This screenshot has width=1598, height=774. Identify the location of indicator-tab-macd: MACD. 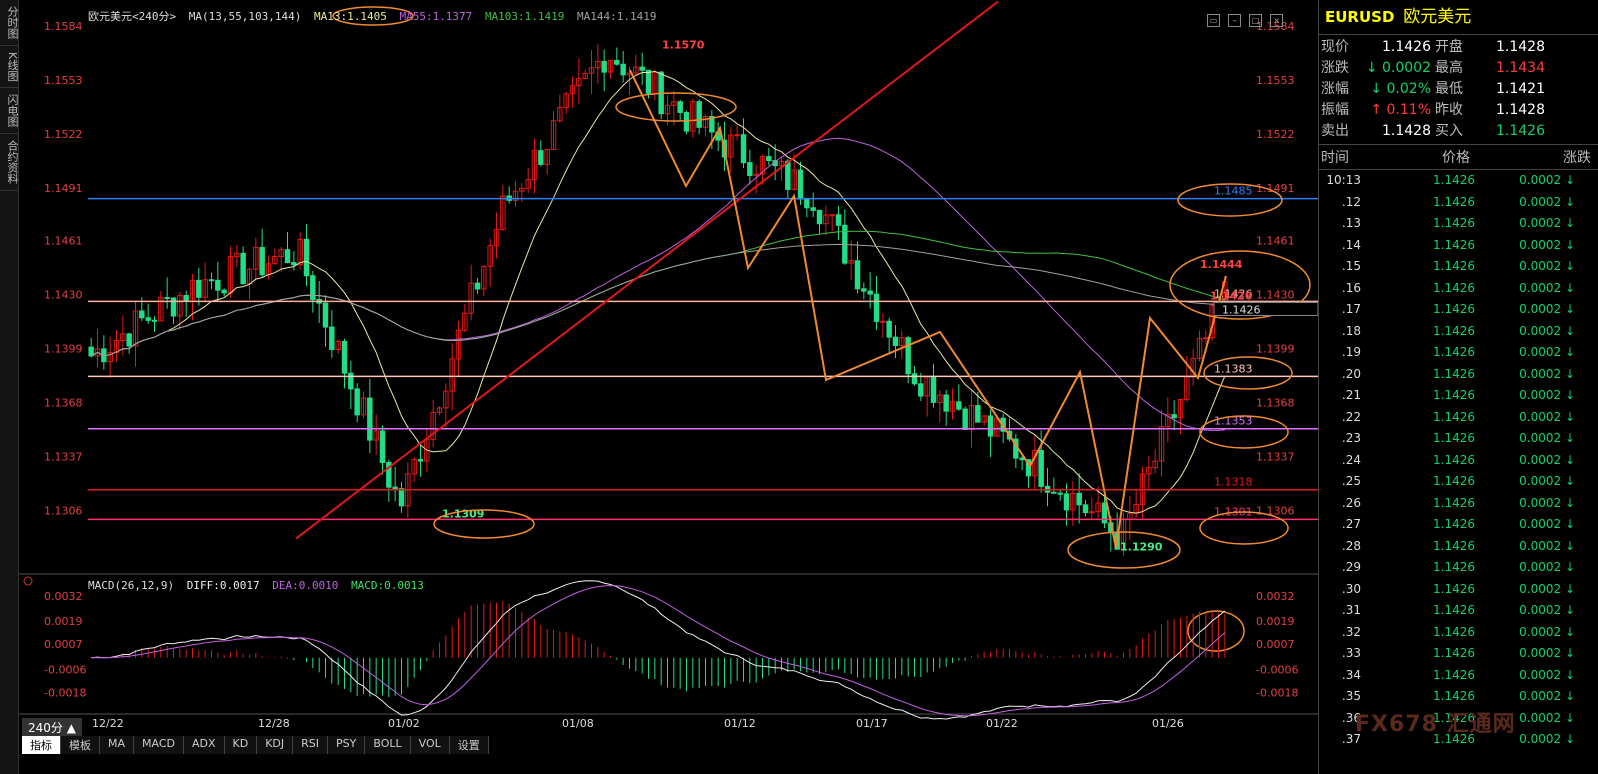
(159, 745).